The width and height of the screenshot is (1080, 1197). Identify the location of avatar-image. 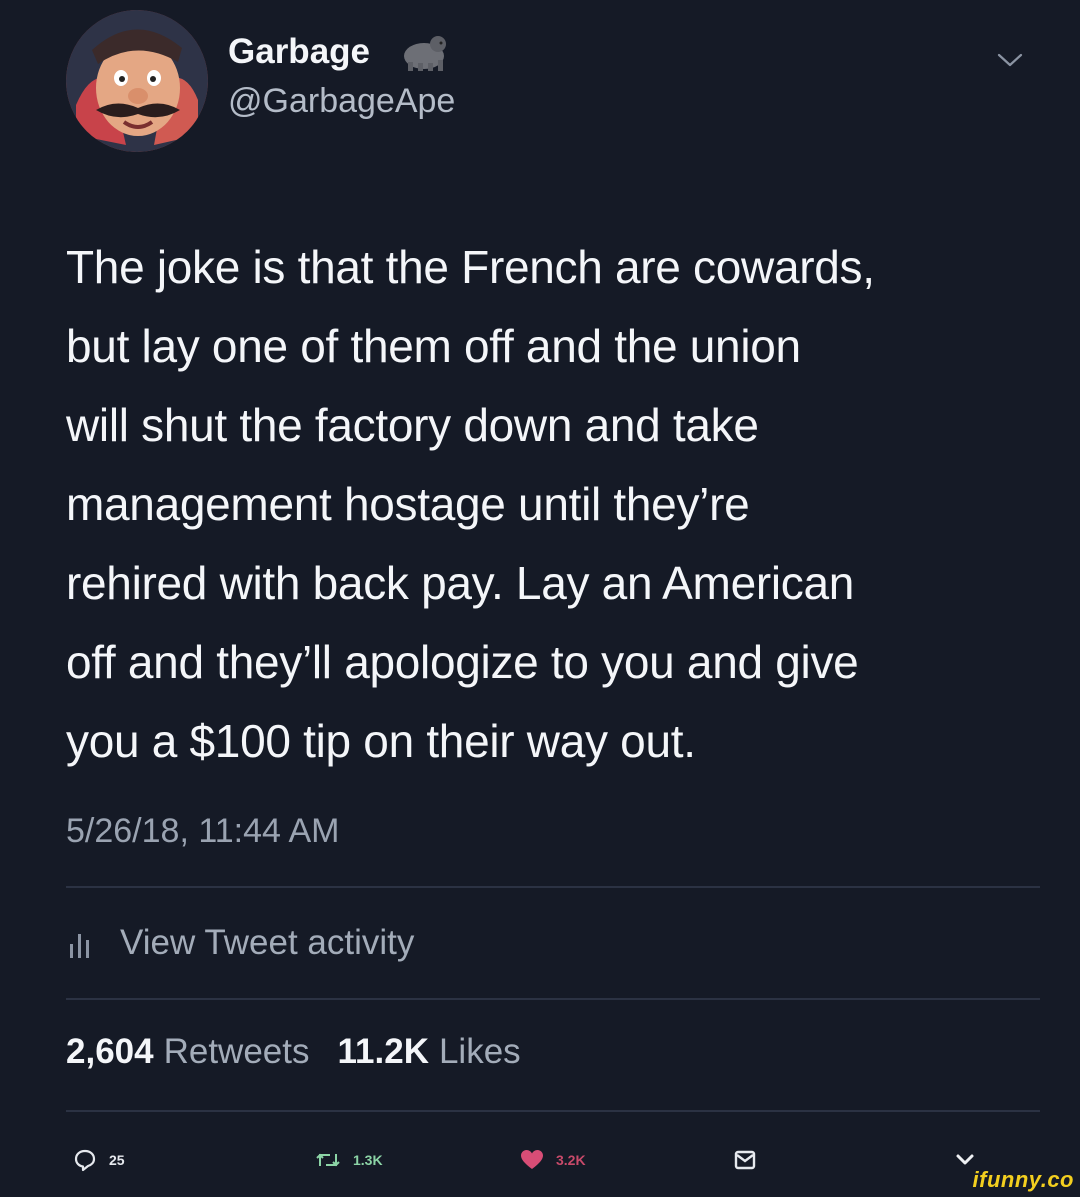
(137, 81).